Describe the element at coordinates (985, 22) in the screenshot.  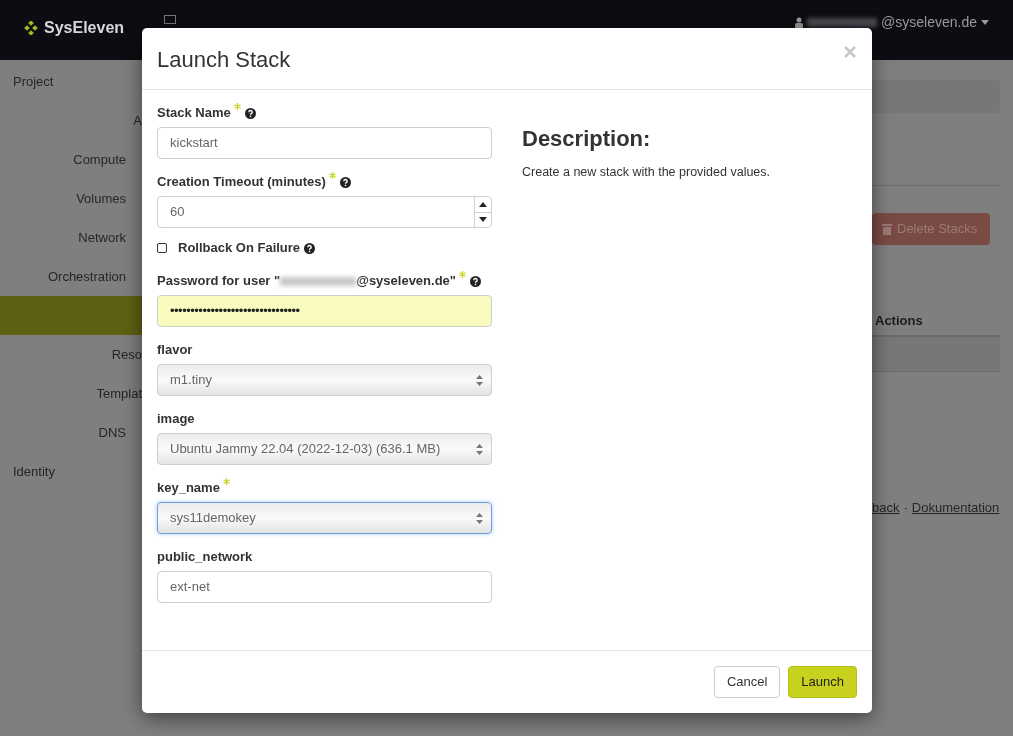
I see `caret-icon` at that location.